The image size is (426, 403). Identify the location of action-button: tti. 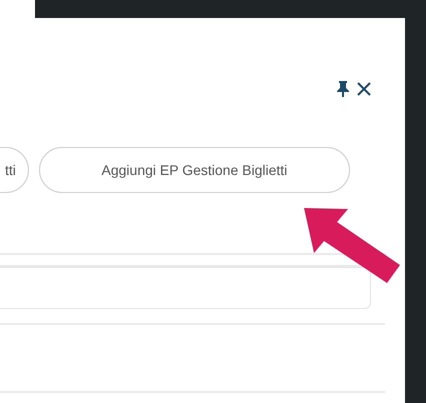
(14, 170).